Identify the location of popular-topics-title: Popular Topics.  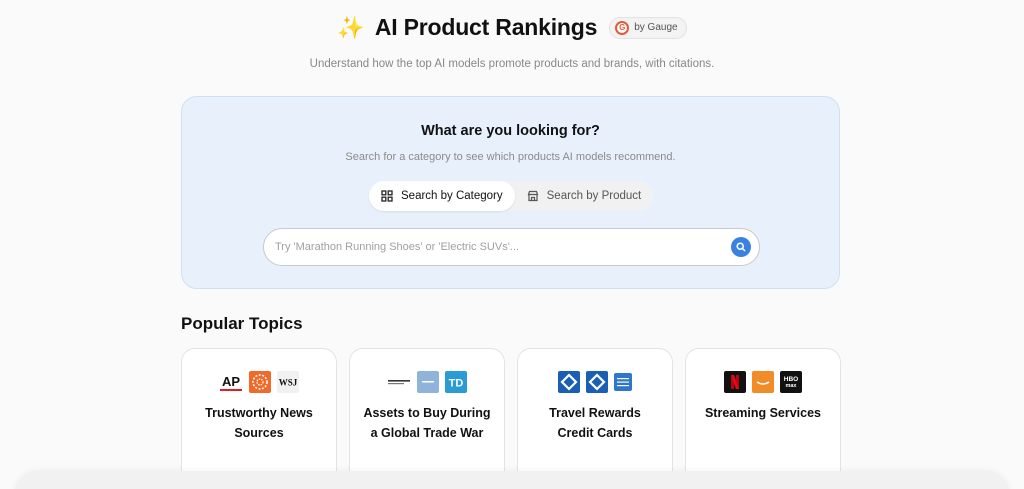
(242, 323).